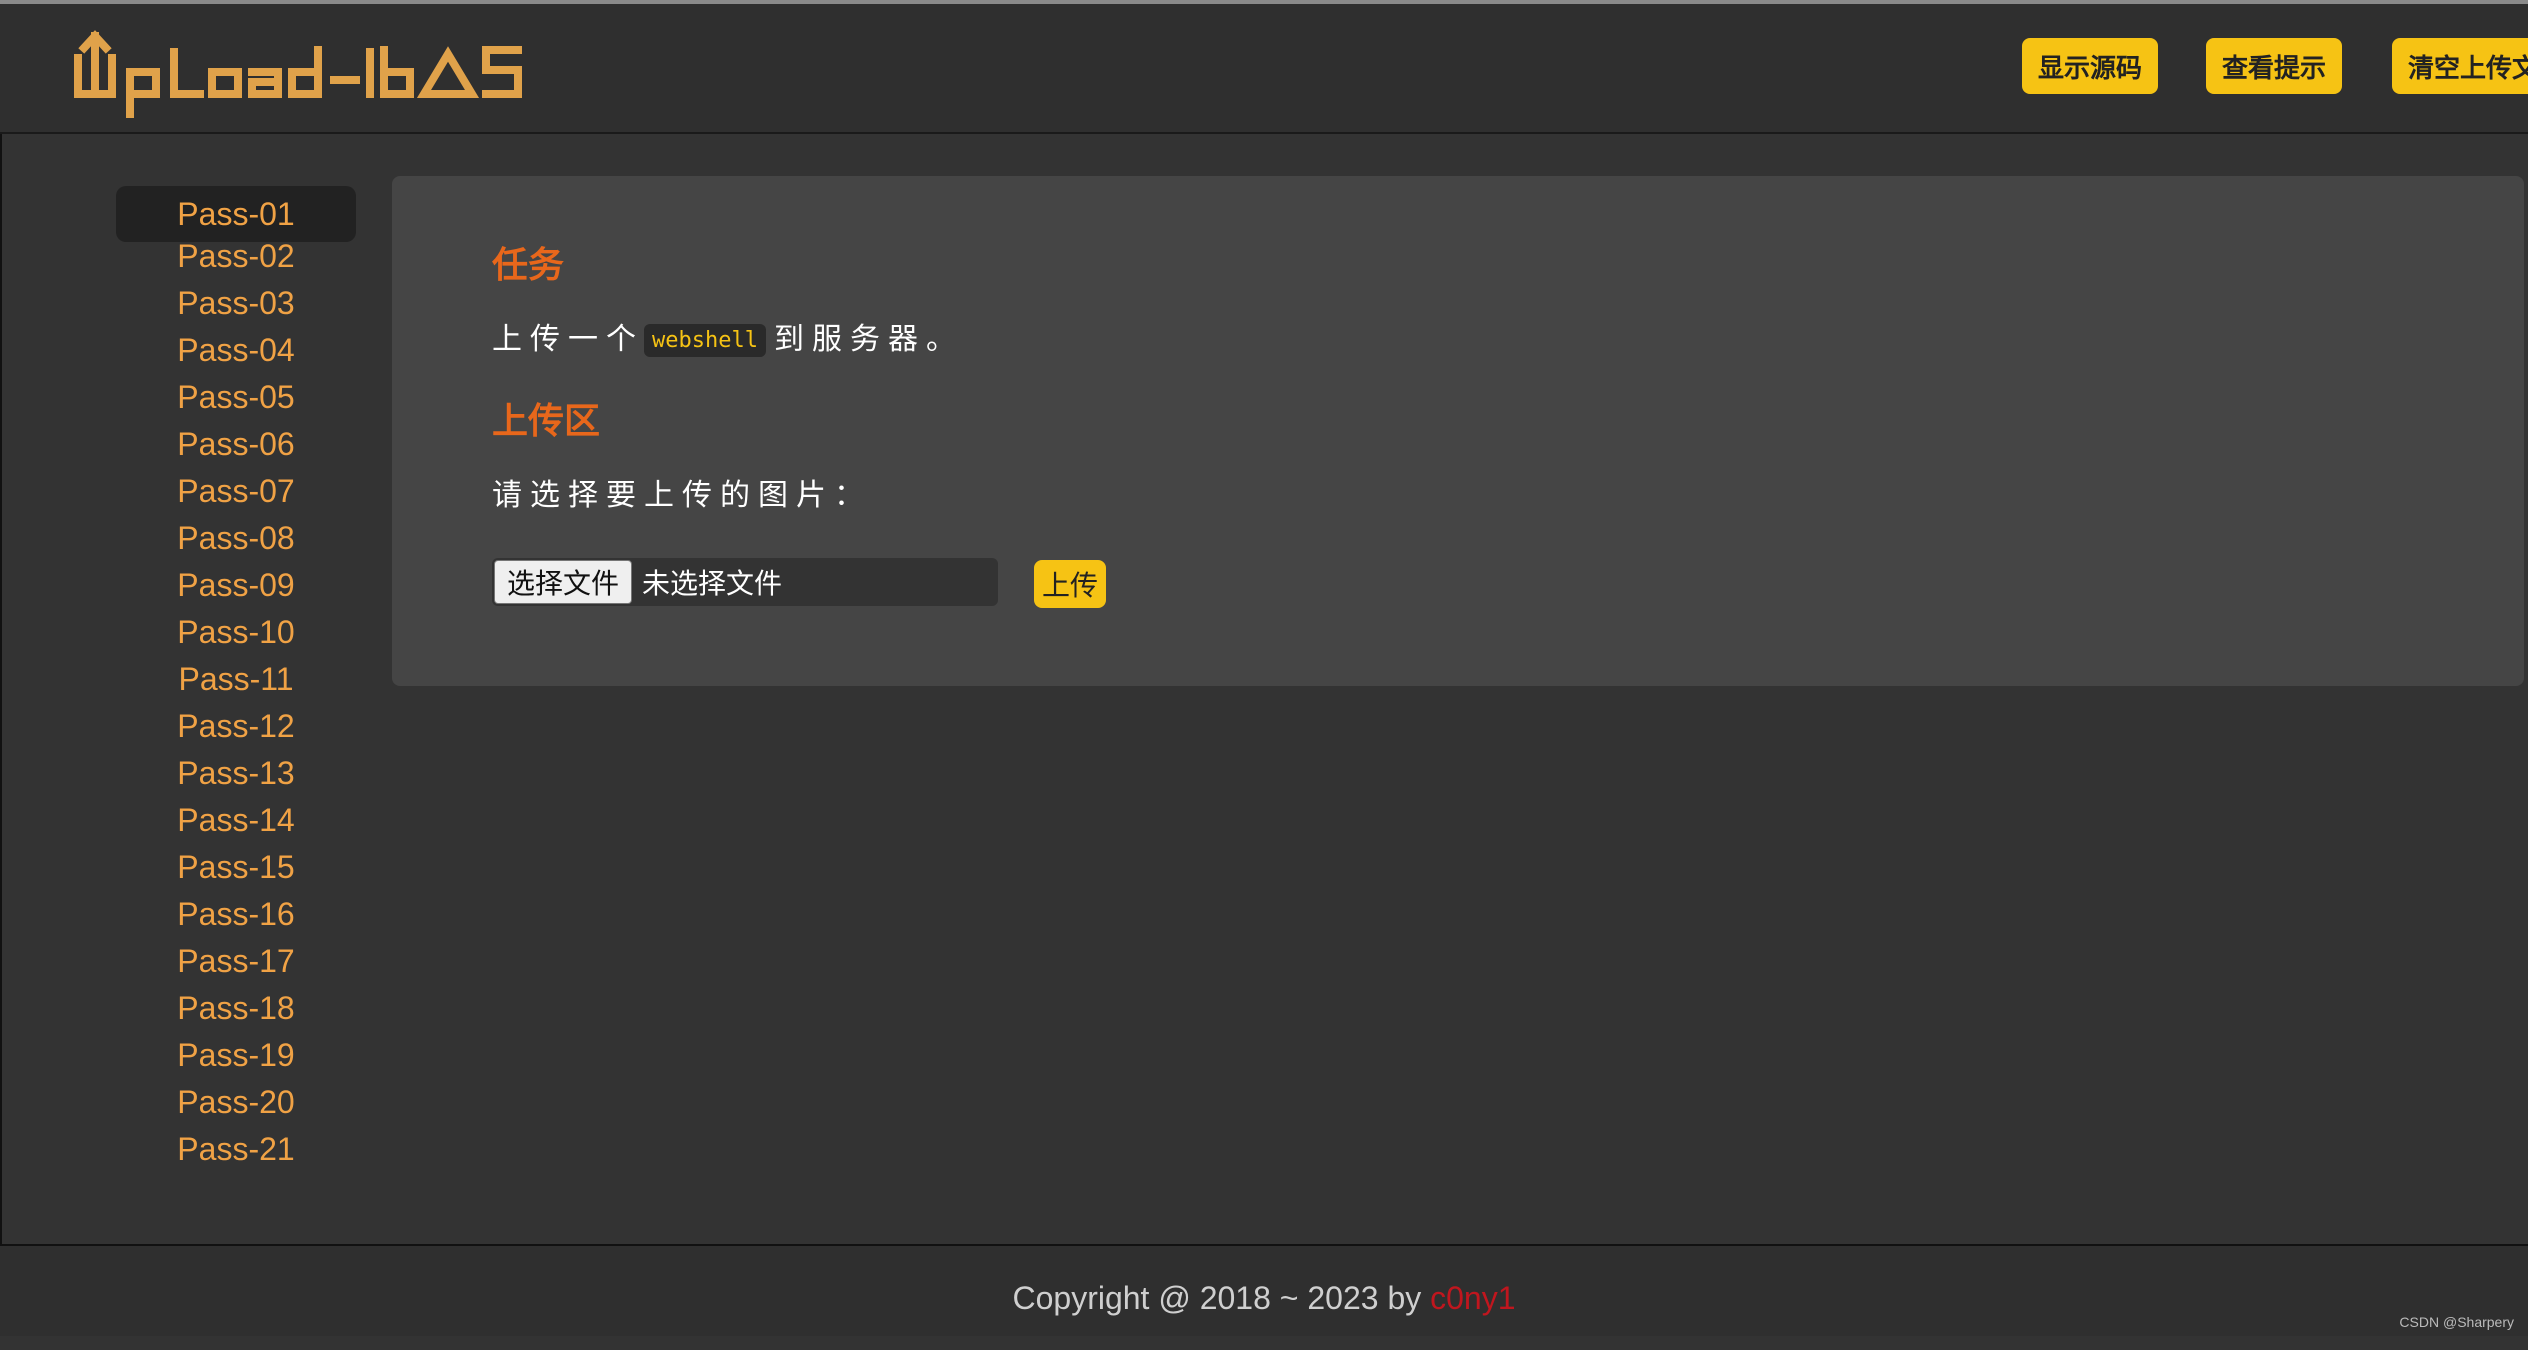 This screenshot has width=2528, height=1350. Describe the element at coordinates (563, 582) in the screenshot. I see `choose-file-button: 选择文件` at that location.